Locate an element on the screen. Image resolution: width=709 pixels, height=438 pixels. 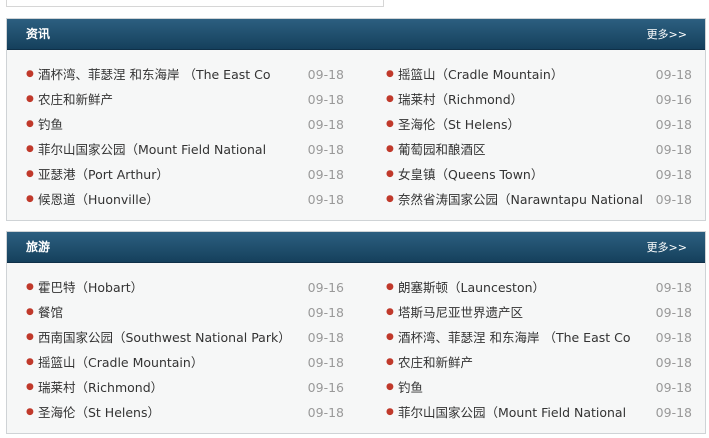
list-item: ● 西南国家公园（Southwest National Park） 09-18 is located at coordinates (184, 337).